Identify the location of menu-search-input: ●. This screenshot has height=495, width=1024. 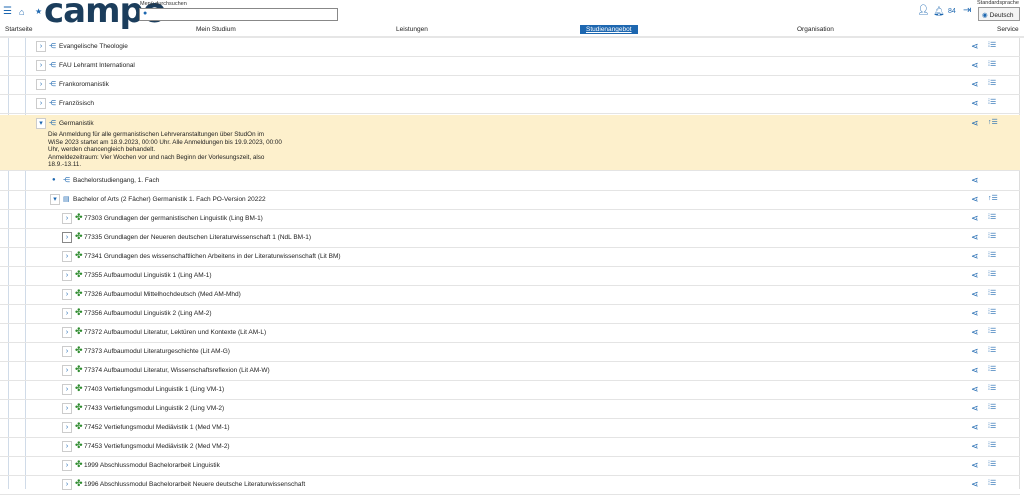
(238, 14).